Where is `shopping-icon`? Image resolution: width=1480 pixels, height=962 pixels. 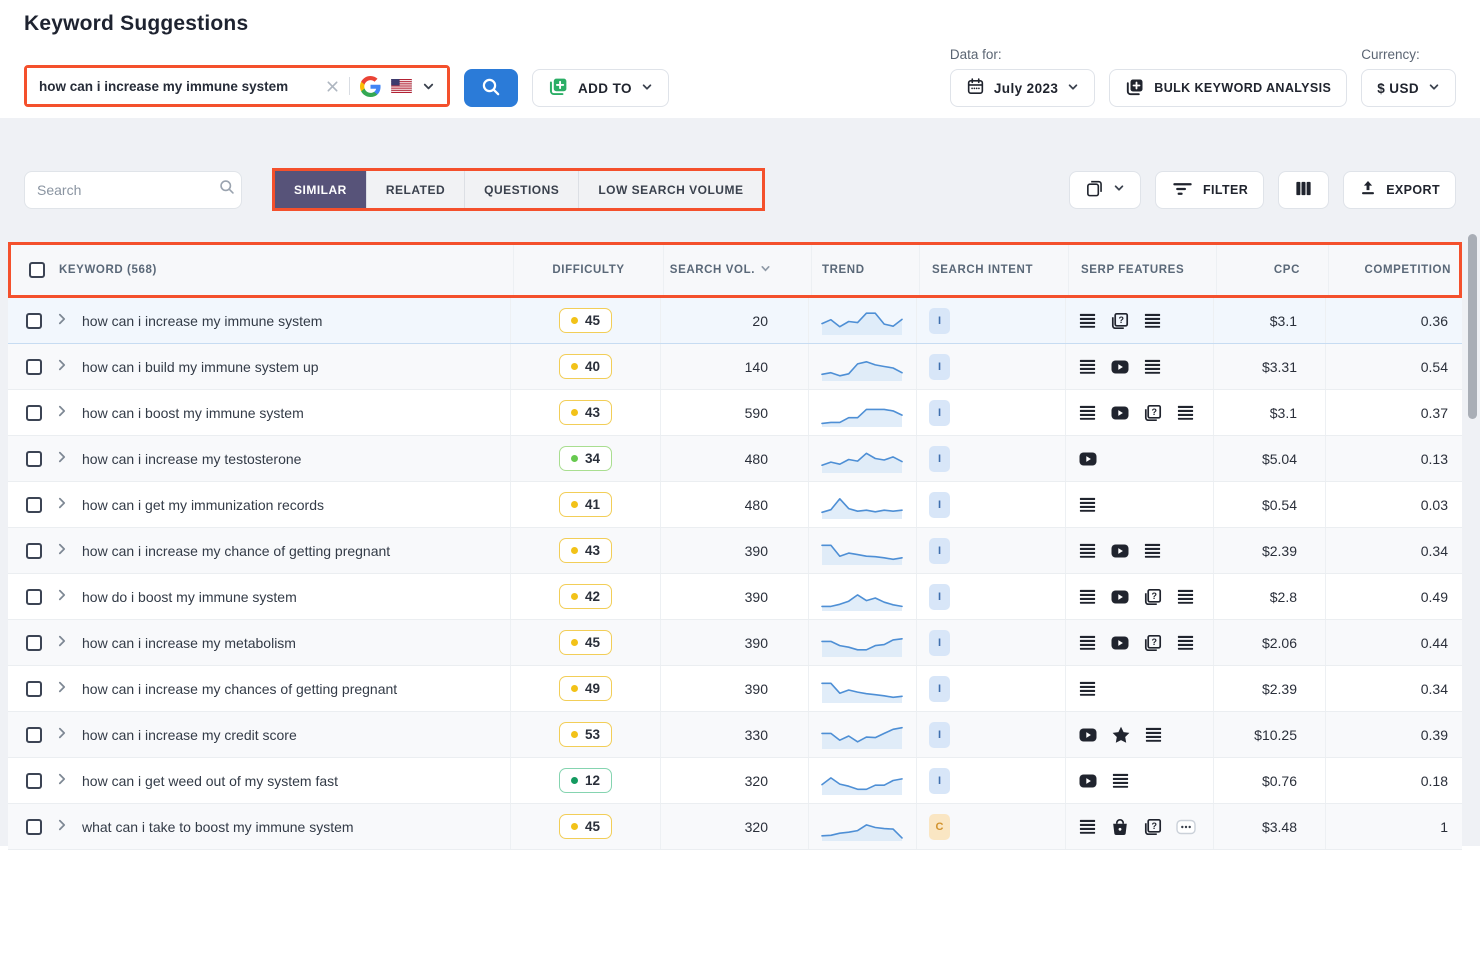
shopping-icon is located at coordinates (1120, 827).